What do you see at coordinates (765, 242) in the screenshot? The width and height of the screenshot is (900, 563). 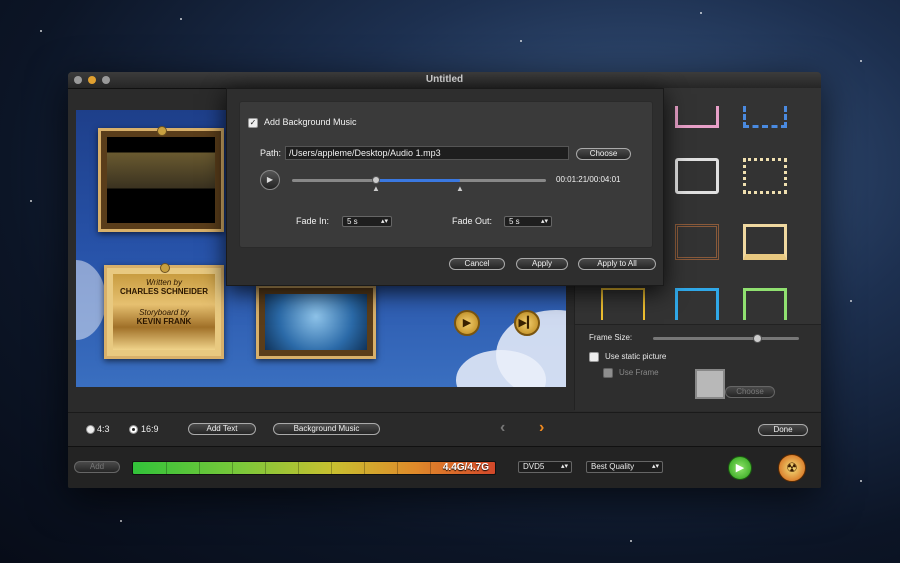 I see `frame-template-cream` at bounding box center [765, 242].